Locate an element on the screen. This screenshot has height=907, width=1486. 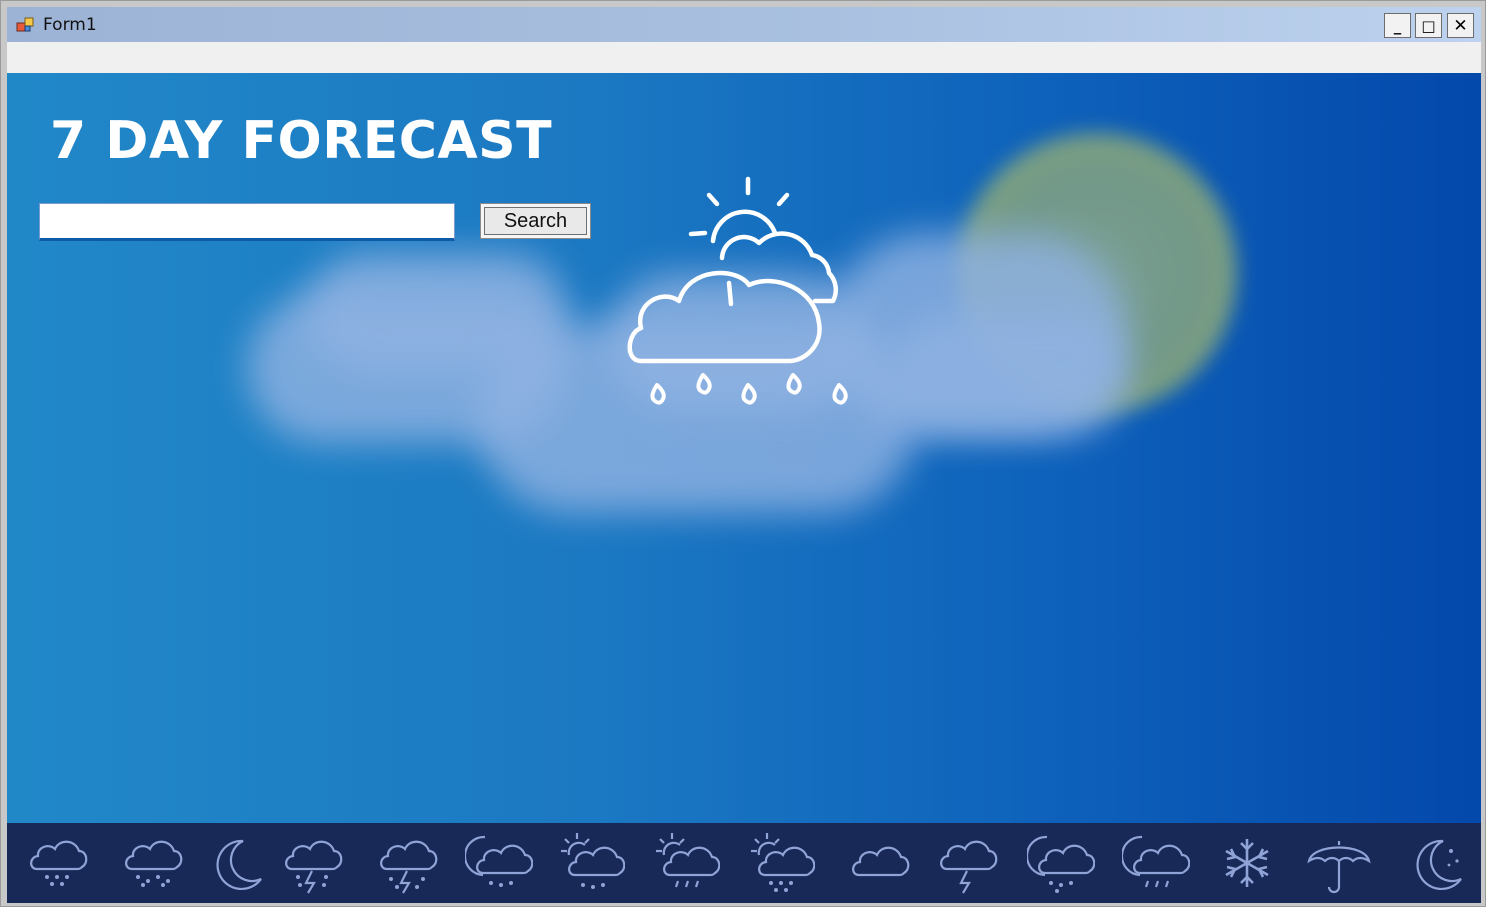
close-button: ✕ is located at coordinates (1460, 25).